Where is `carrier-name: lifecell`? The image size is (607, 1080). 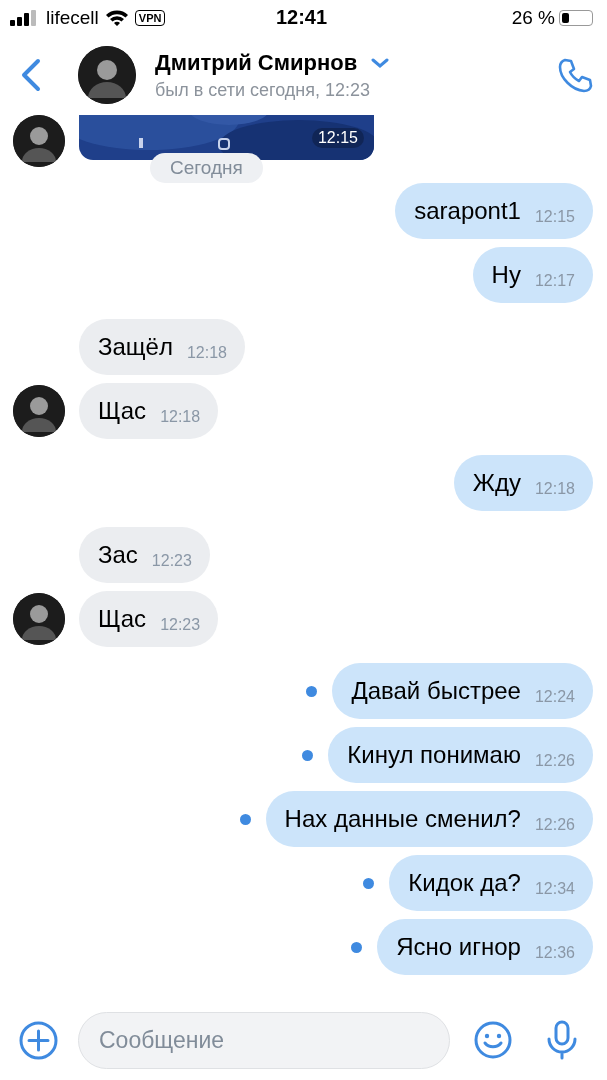
carrier-name: lifecell is located at coordinates (72, 17).